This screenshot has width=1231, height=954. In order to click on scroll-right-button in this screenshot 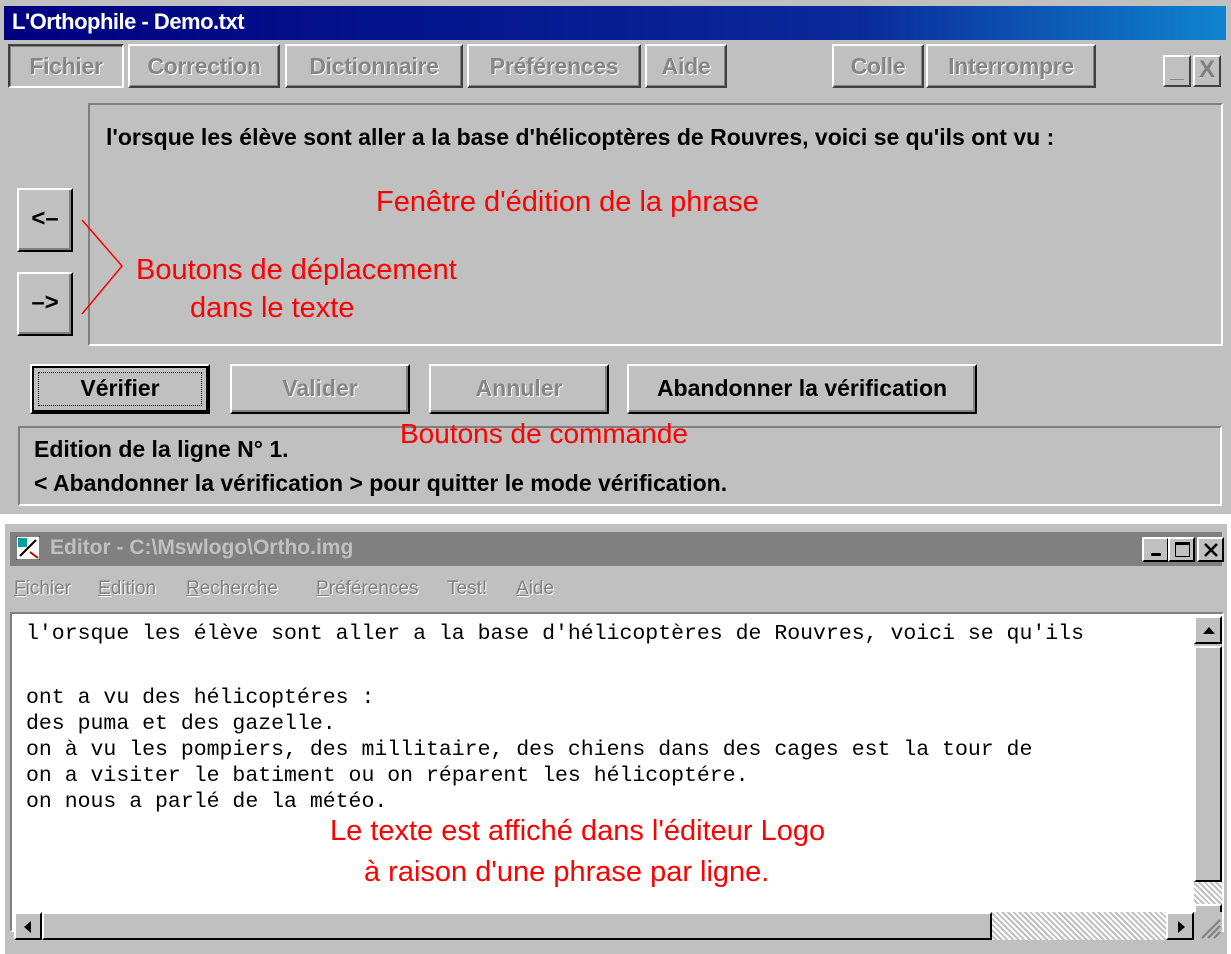, I will do `click(1180, 926)`.